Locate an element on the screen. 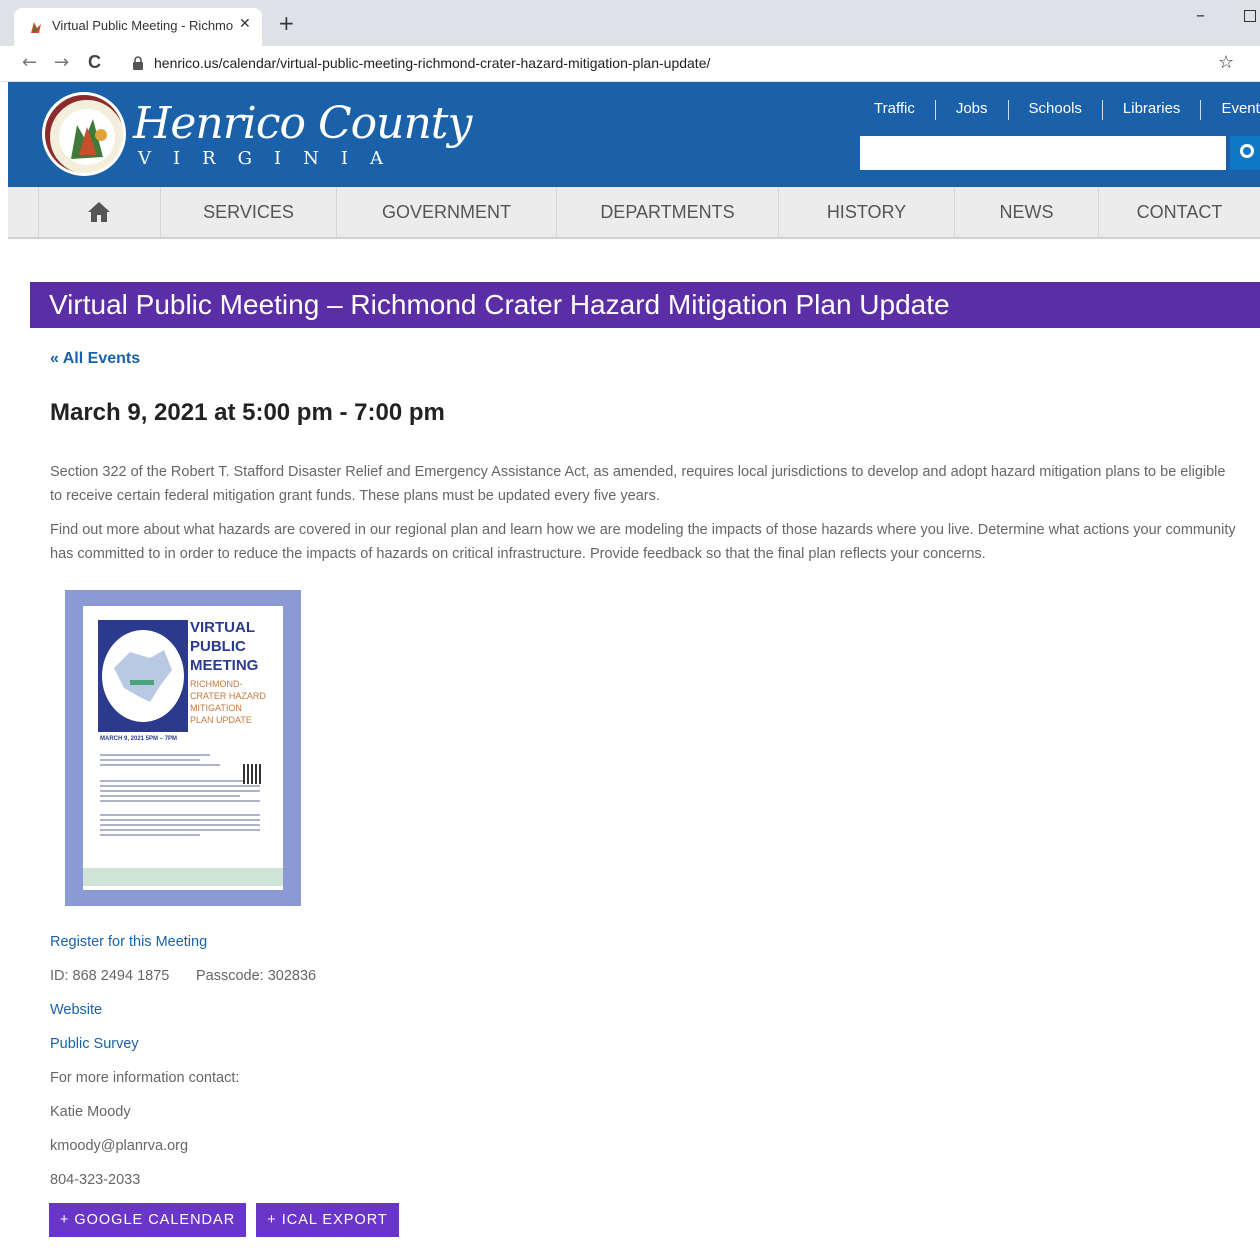  brand-state: VIRGINIA is located at coordinates (272, 158).